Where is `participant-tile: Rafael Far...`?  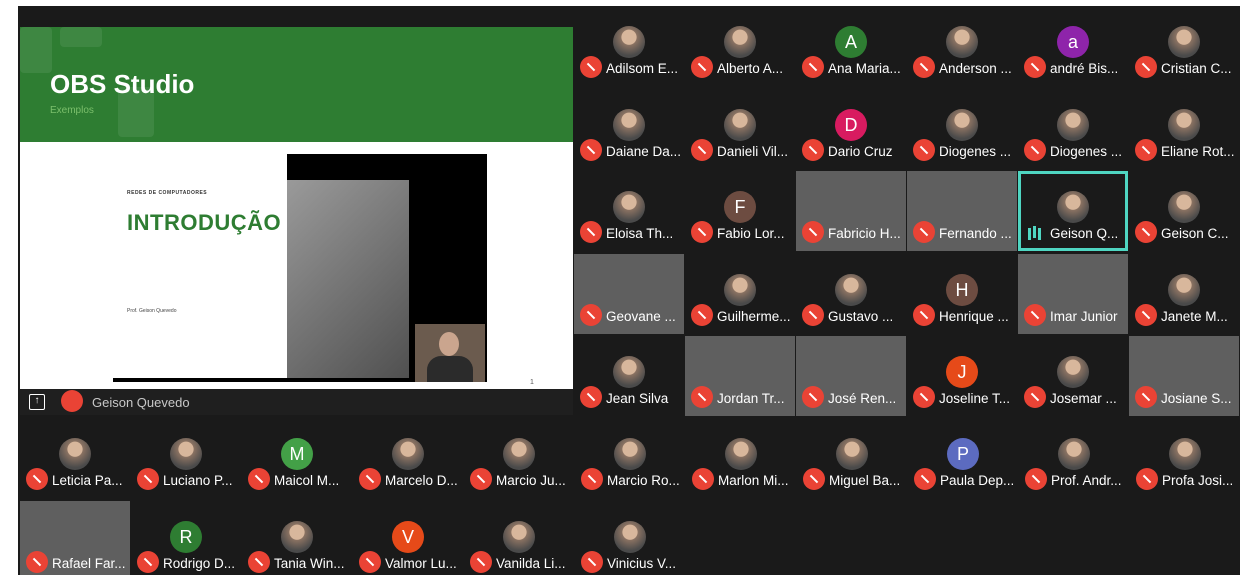
participant-tile: Rafael Far... is located at coordinates (75, 537).